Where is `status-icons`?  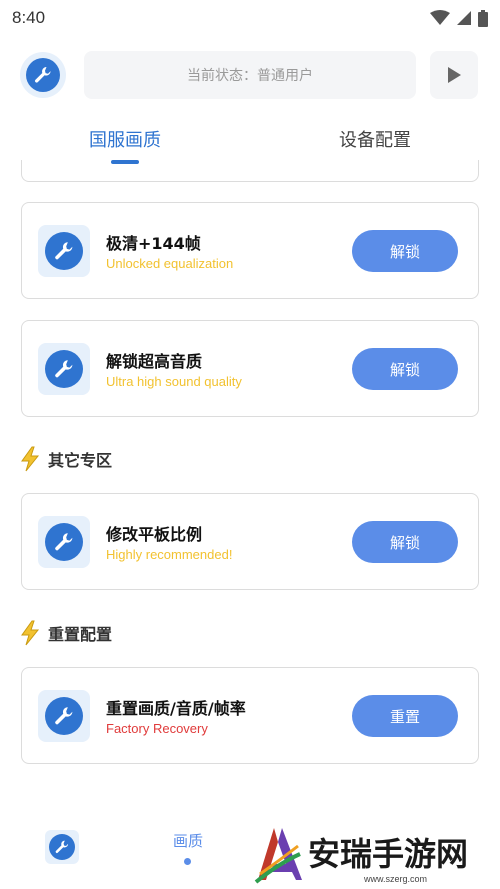 status-icons is located at coordinates (459, 18).